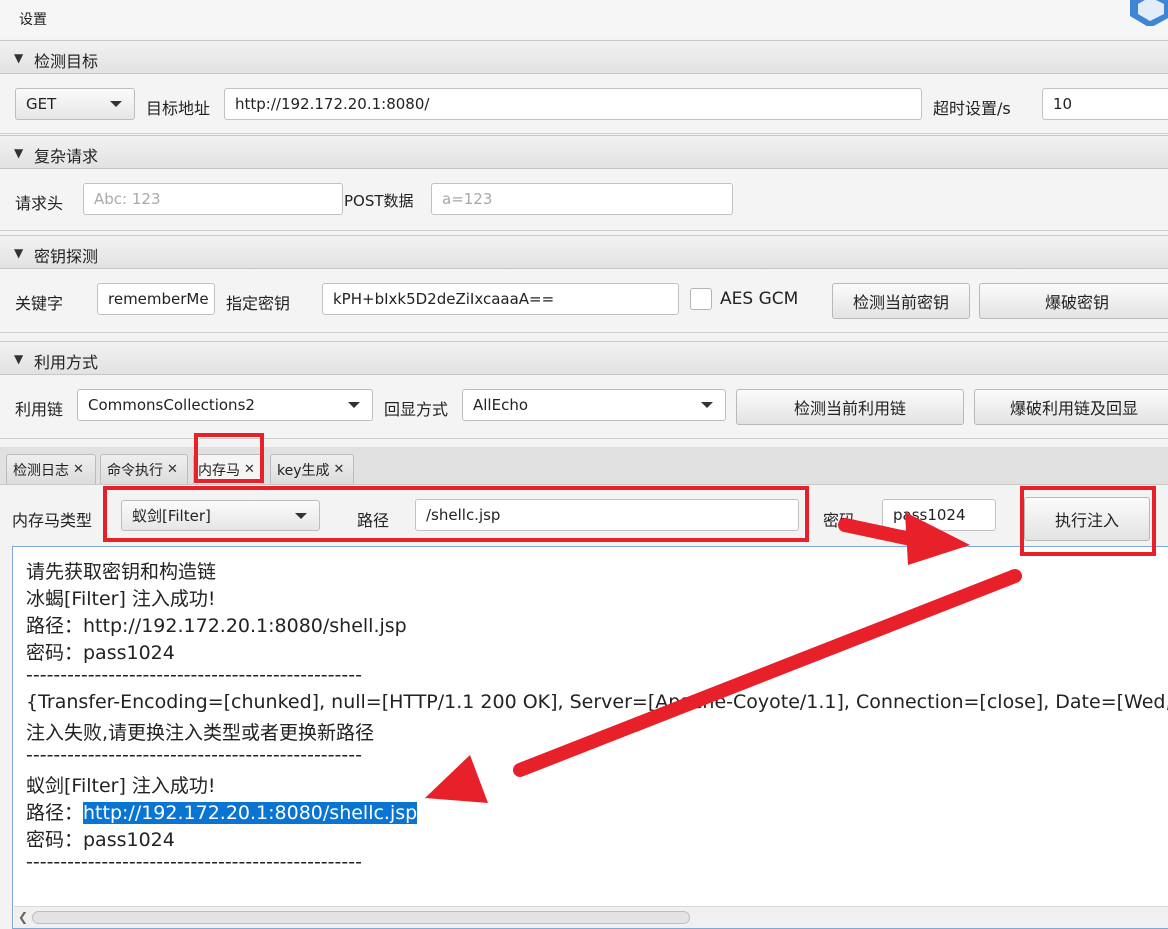 This screenshot has width=1168, height=929. What do you see at coordinates (767, 673) in the screenshot?
I see `arrow-to-url` at bounding box center [767, 673].